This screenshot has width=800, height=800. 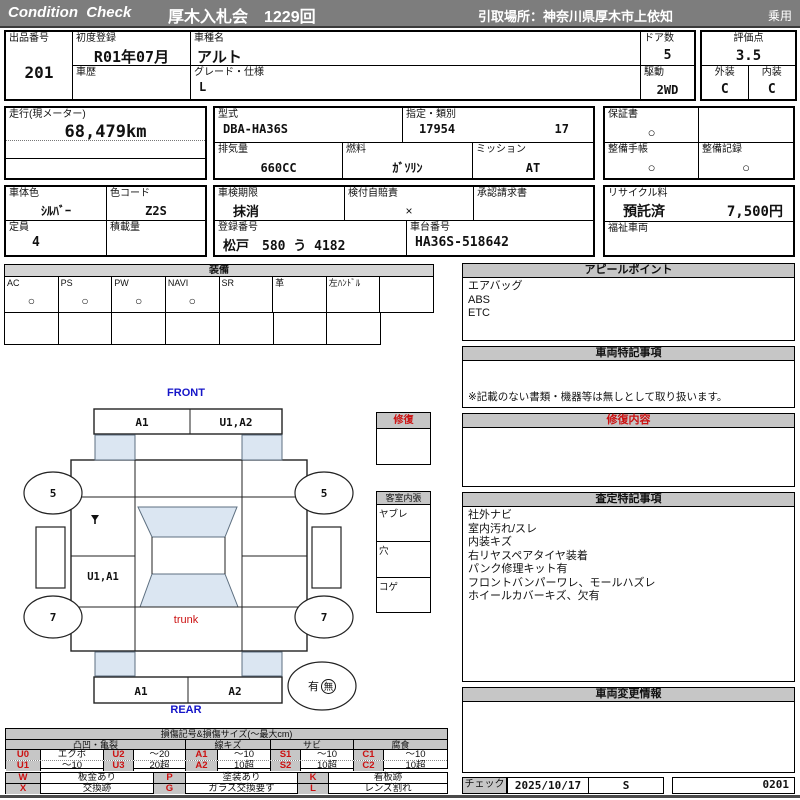 I want to click on transmission-value: AT, so click(x=533, y=167).